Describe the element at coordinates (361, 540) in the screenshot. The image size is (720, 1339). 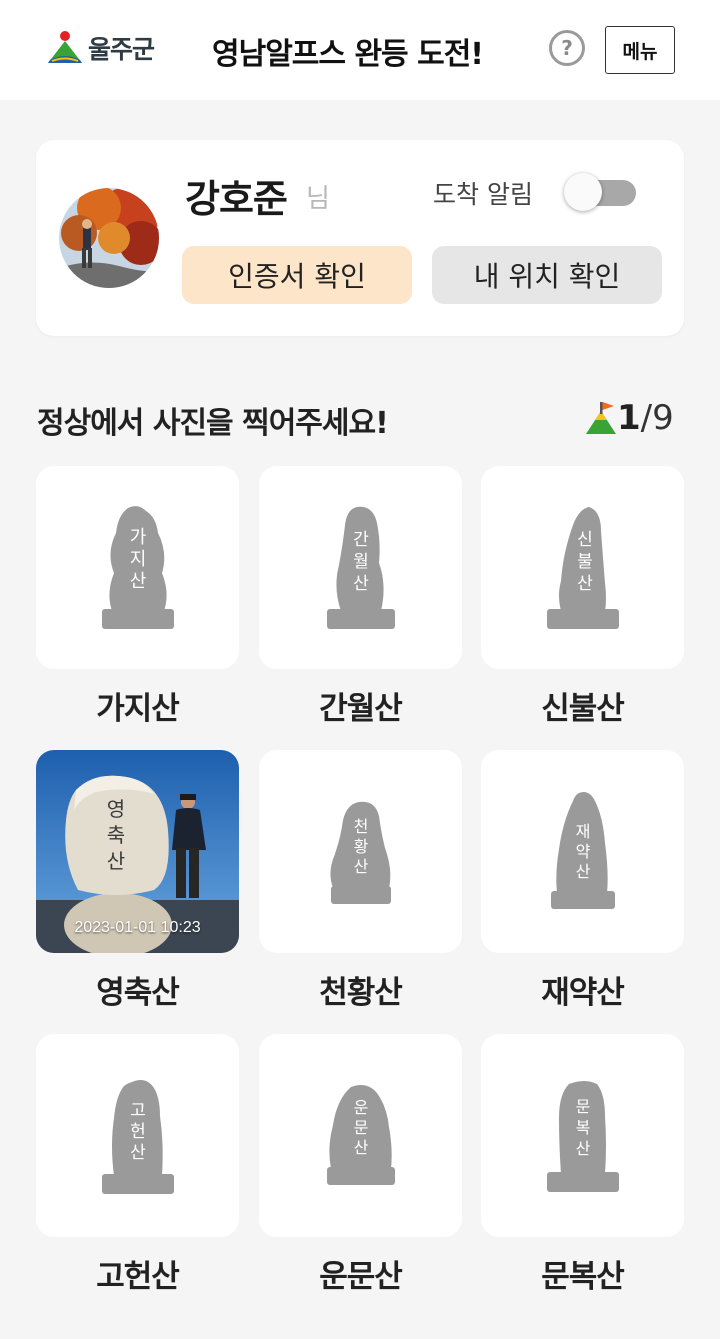
I see `stone-char: 간` at that location.